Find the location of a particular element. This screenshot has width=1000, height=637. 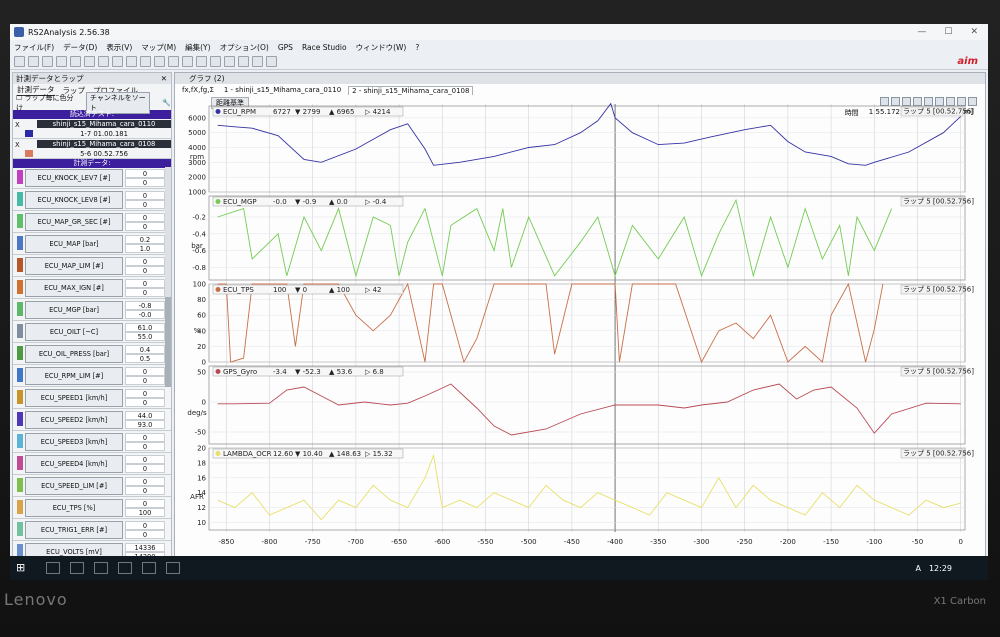

app-rs2-icon is located at coordinates (149, 568).